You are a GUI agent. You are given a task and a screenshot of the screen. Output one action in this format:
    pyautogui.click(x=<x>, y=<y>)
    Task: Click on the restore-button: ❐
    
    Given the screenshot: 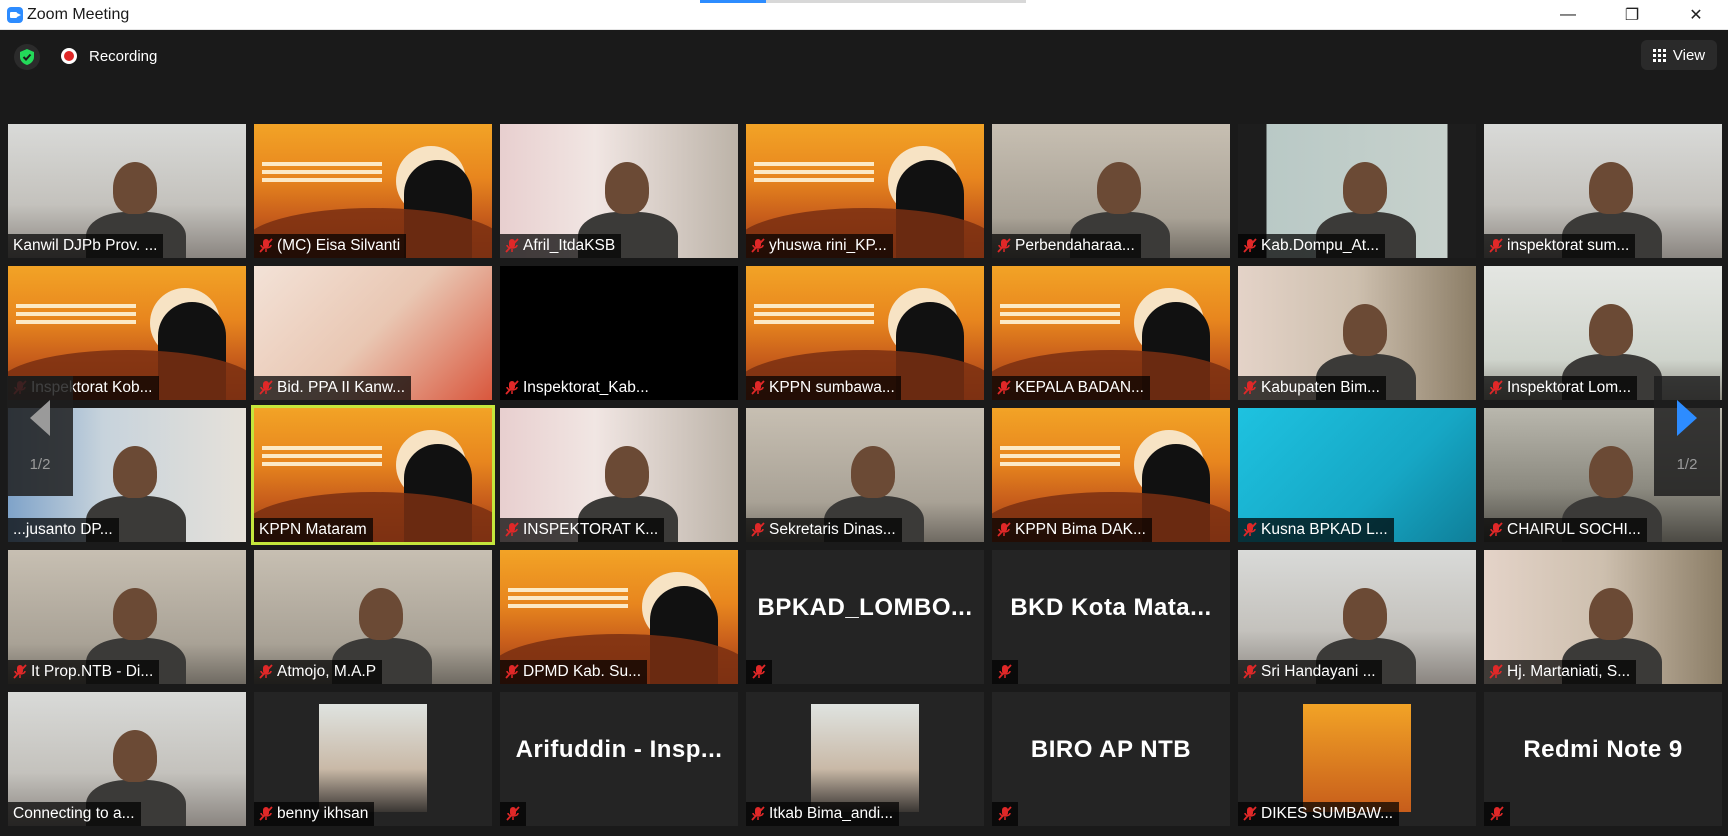 What is the action you would take?
    pyautogui.click(x=1632, y=15)
    